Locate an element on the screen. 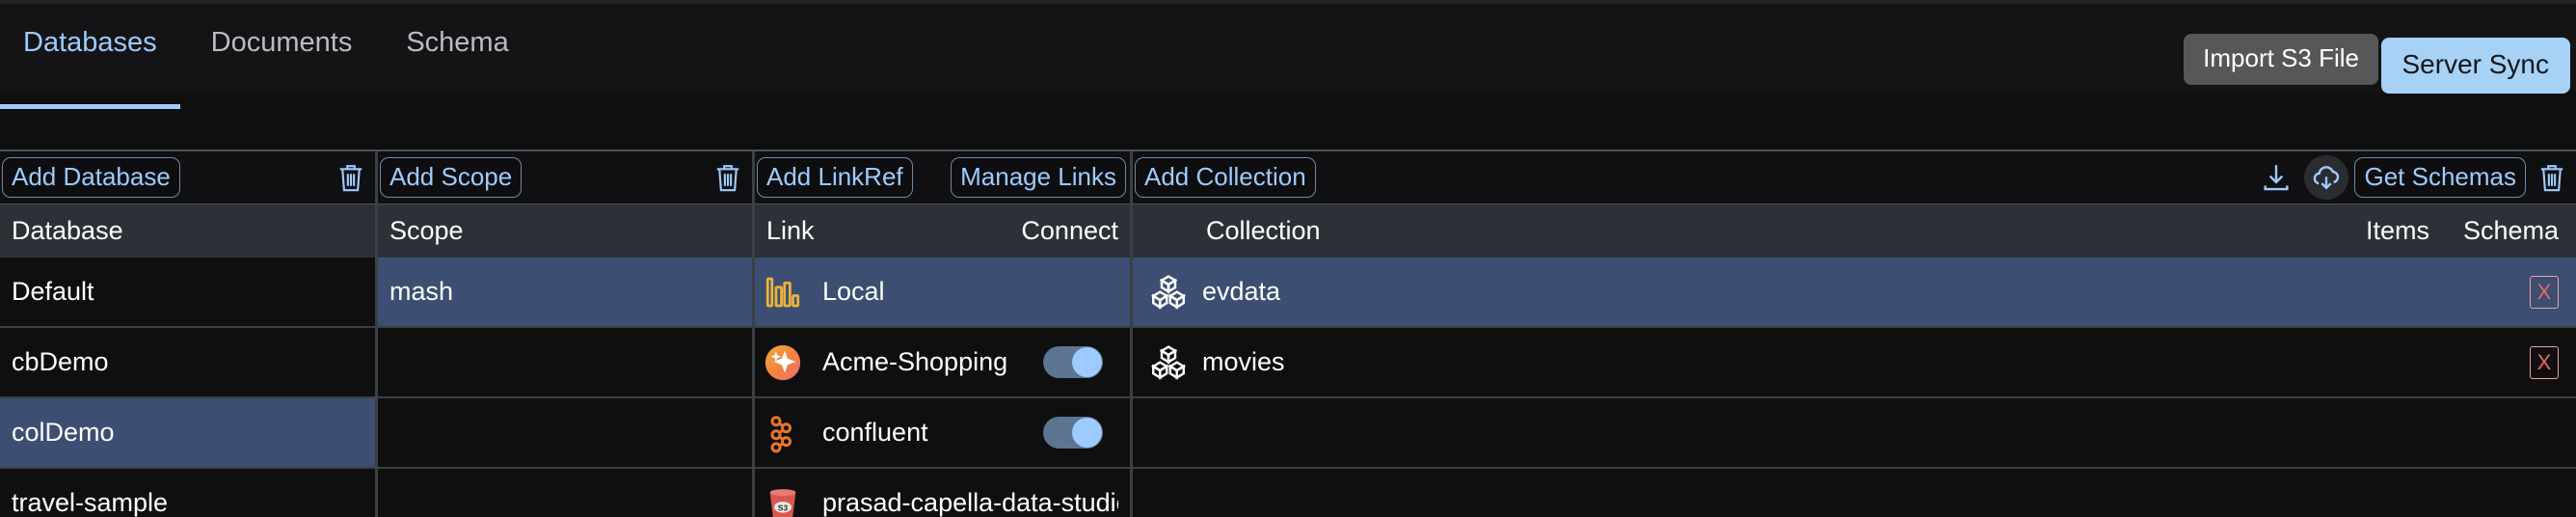 The height and width of the screenshot is (517, 2576). databases-header-row: Database is located at coordinates (188, 231).